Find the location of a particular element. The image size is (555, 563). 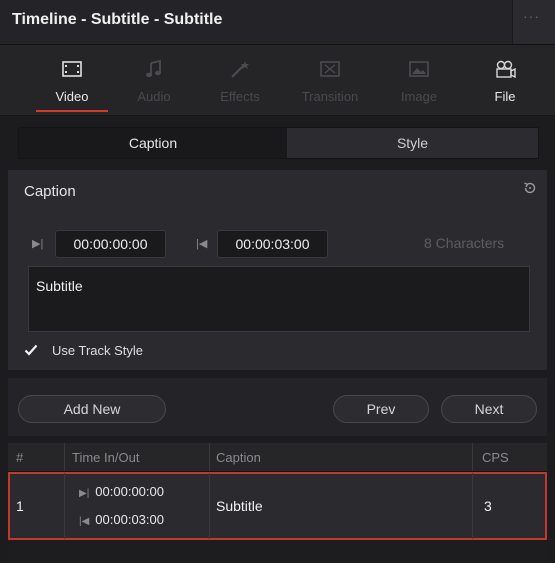

tab-audio-label: Audio is located at coordinates (154, 96).